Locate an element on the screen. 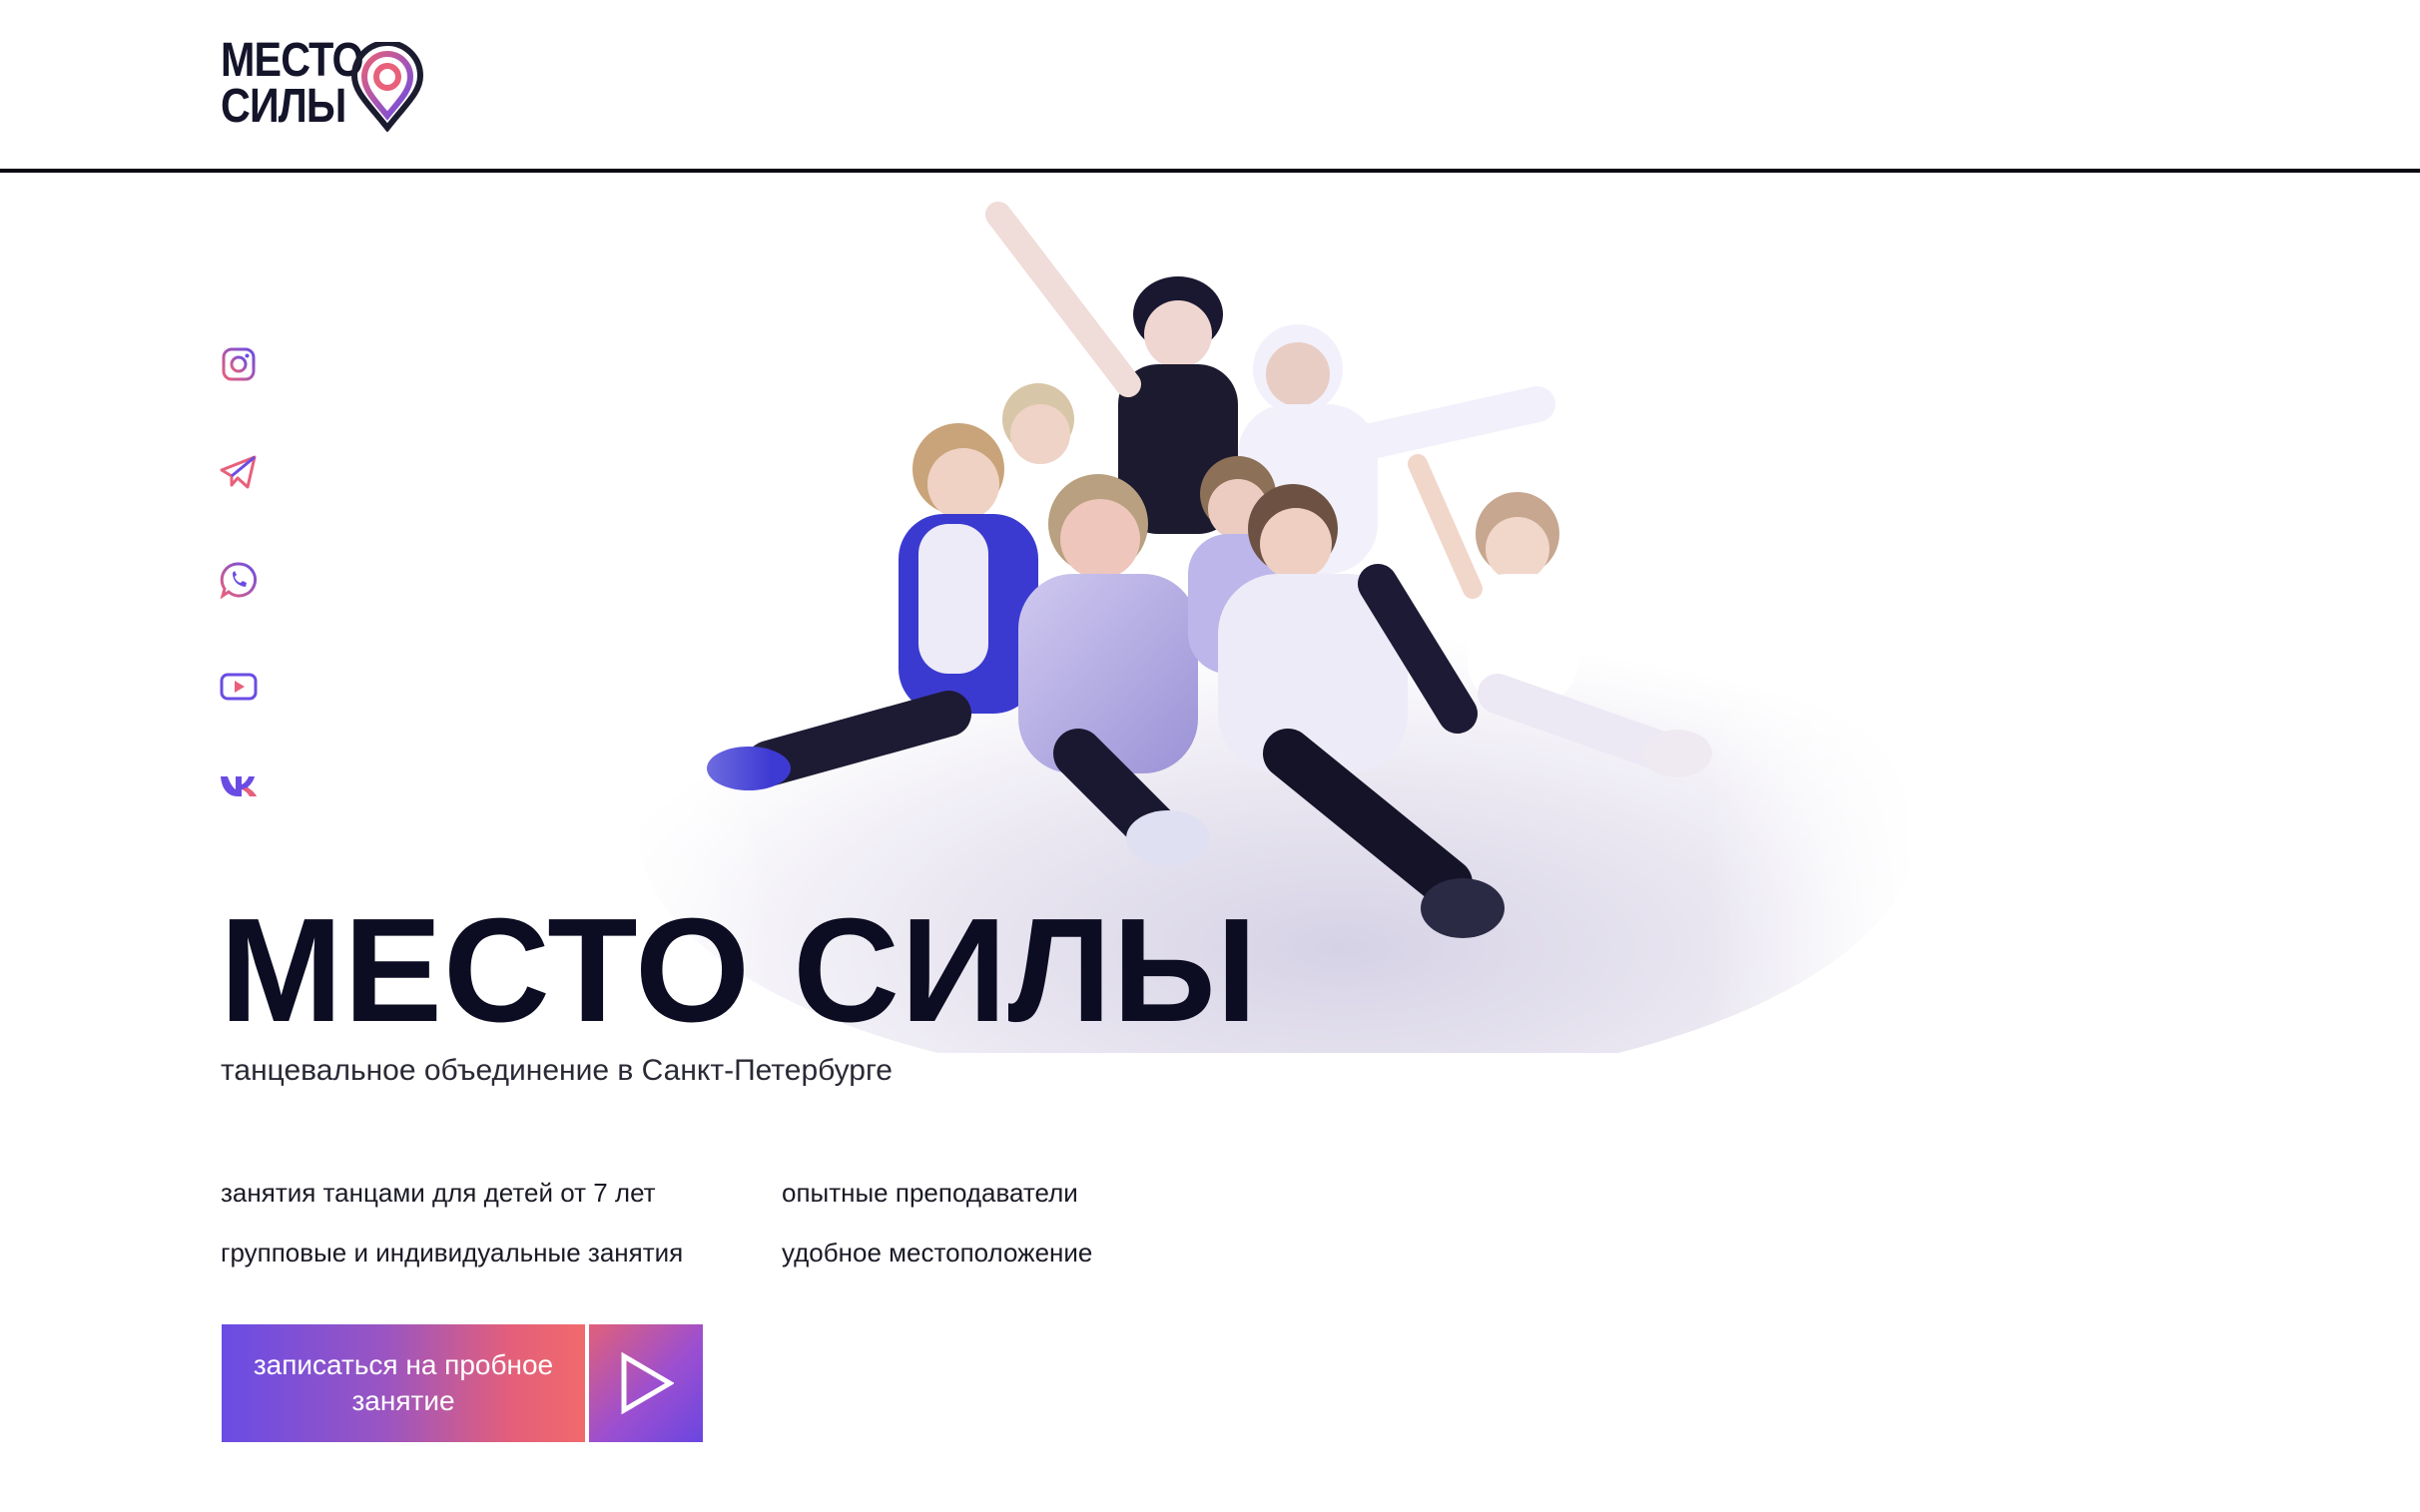 The image size is (2420, 1512). vk-icon is located at coordinates (239, 786).